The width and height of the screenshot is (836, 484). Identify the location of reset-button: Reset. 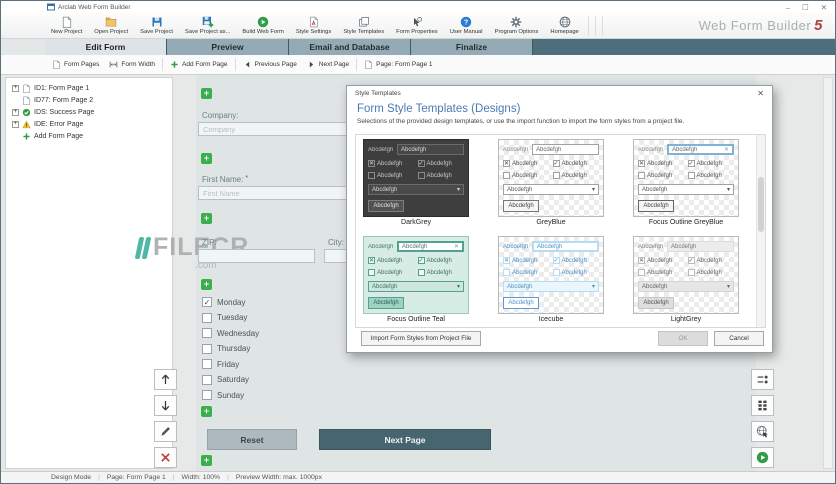
(252, 439).